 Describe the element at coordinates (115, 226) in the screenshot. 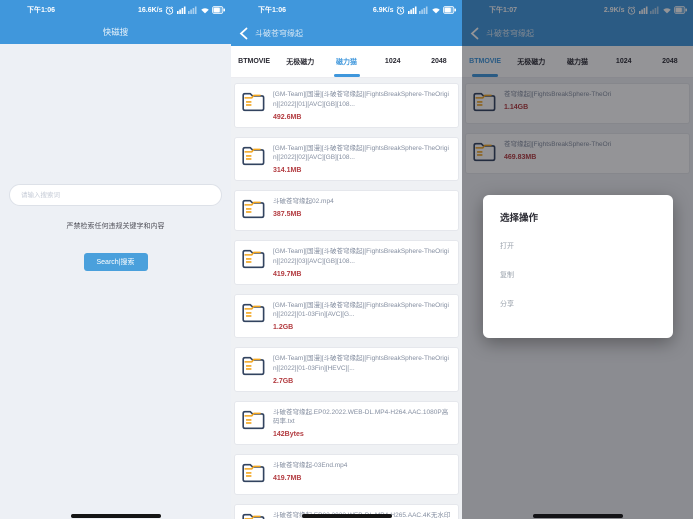

I see `search-warning-text: 严禁检索任何违规关键字和内容` at that location.